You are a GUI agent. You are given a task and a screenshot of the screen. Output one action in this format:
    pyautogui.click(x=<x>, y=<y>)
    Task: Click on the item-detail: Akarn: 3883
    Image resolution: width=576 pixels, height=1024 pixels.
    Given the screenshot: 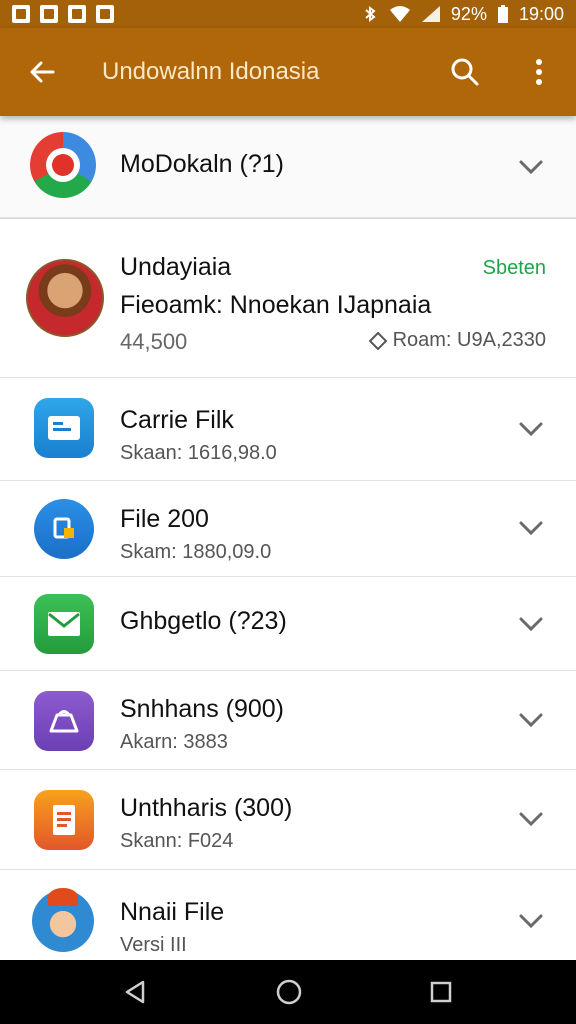 What is the action you would take?
    pyautogui.click(x=174, y=742)
    